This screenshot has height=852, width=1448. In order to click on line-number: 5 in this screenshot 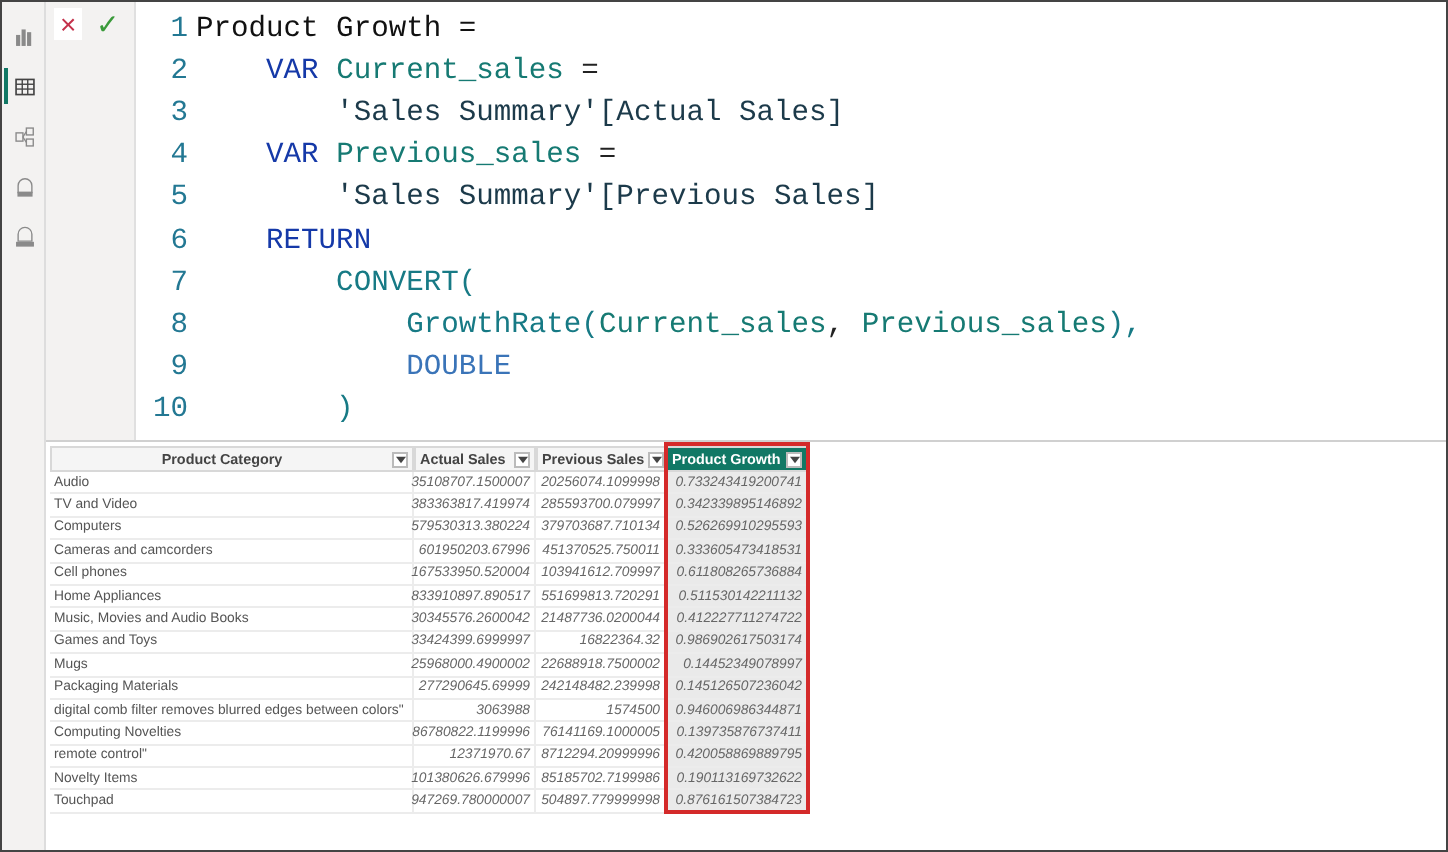, I will do `click(179, 198)`.